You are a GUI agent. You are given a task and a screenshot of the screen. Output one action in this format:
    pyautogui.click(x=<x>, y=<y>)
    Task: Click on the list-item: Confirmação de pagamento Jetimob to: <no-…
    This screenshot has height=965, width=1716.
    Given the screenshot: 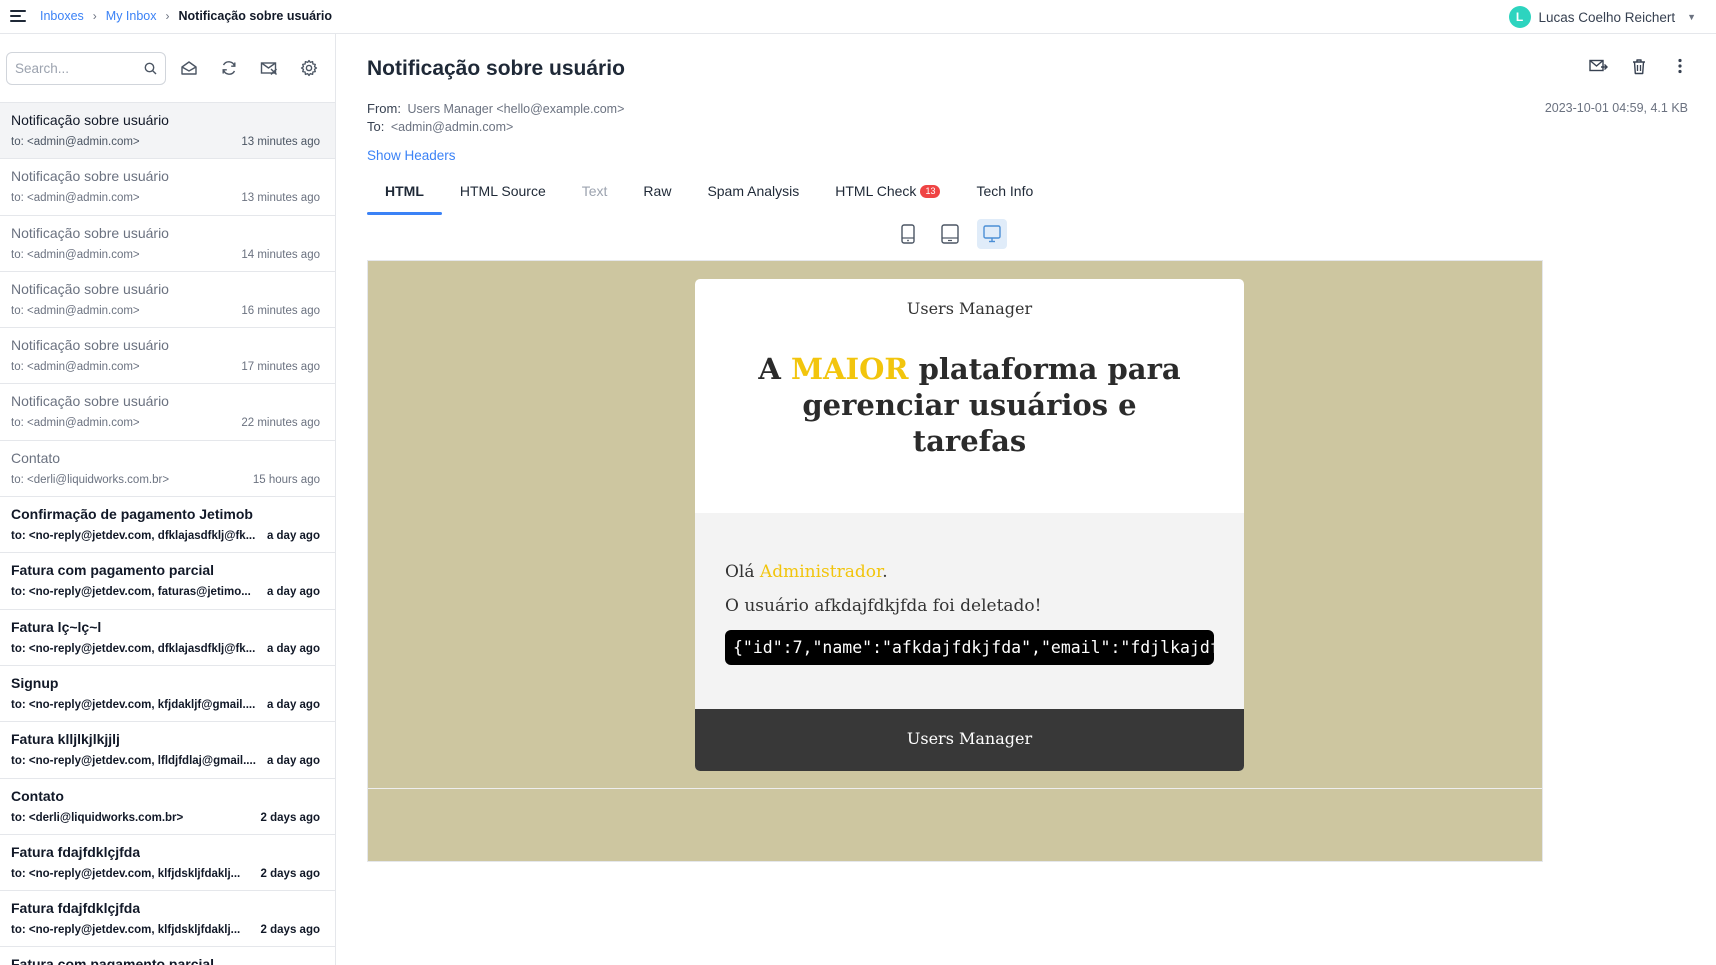 What is the action you would take?
    pyautogui.click(x=167, y=525)
    